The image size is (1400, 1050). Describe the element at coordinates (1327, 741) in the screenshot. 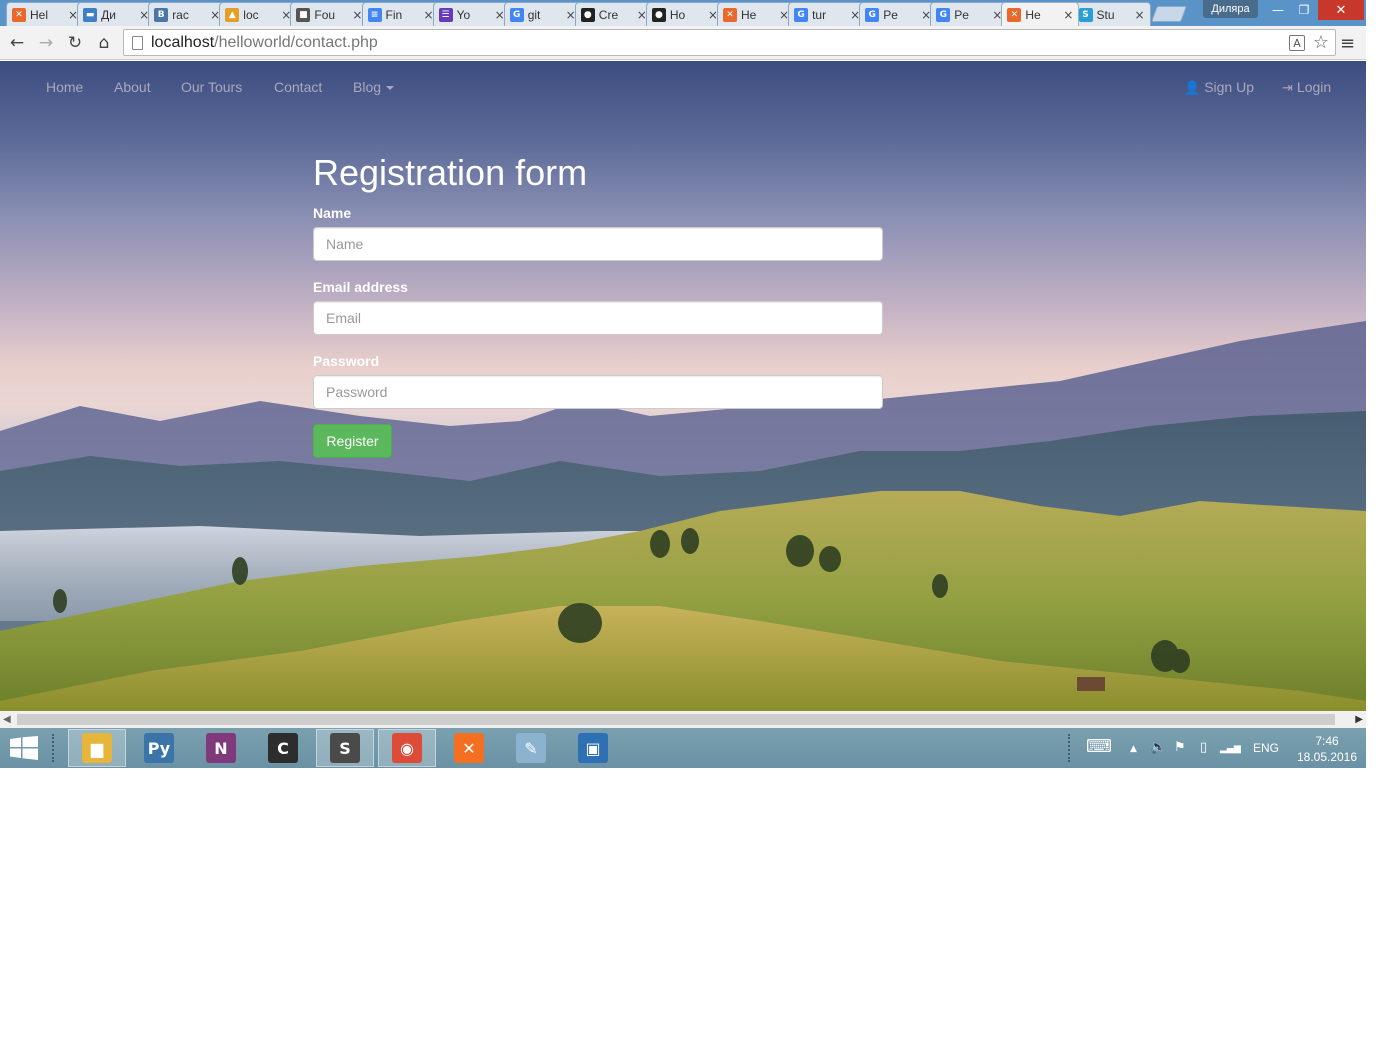

I see `clock-time: 7:46` at that location.